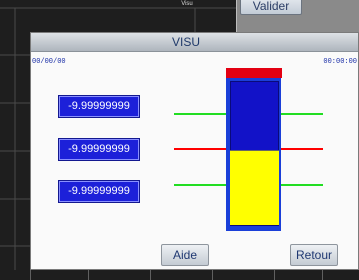 This screenshot has height=280, width=359. I want to click on date-display: 00/00/00, so click(49, 62).